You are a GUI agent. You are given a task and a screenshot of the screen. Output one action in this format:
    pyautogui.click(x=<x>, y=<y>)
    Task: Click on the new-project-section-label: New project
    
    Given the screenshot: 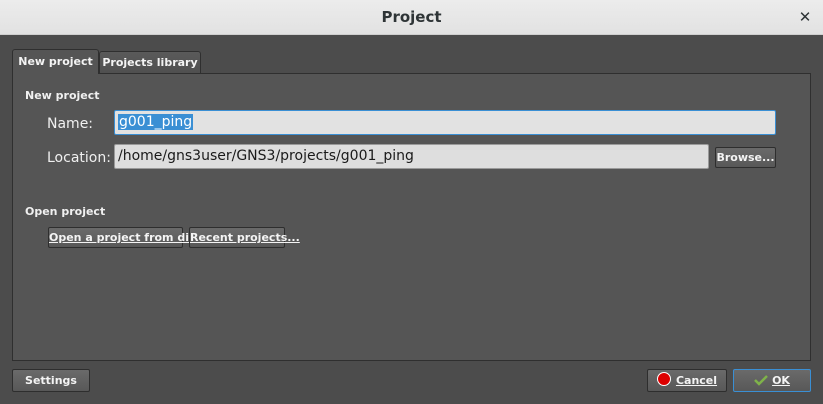 What is the action you would take?
    pyautogui.click(x=62, y=95)
    